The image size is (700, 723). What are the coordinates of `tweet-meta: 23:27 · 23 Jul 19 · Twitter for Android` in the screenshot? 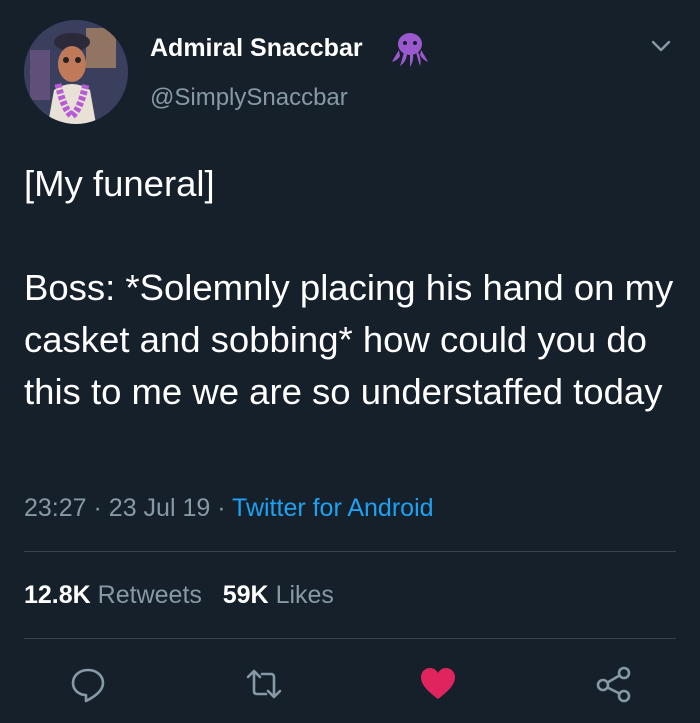 It's located at (229, 508).